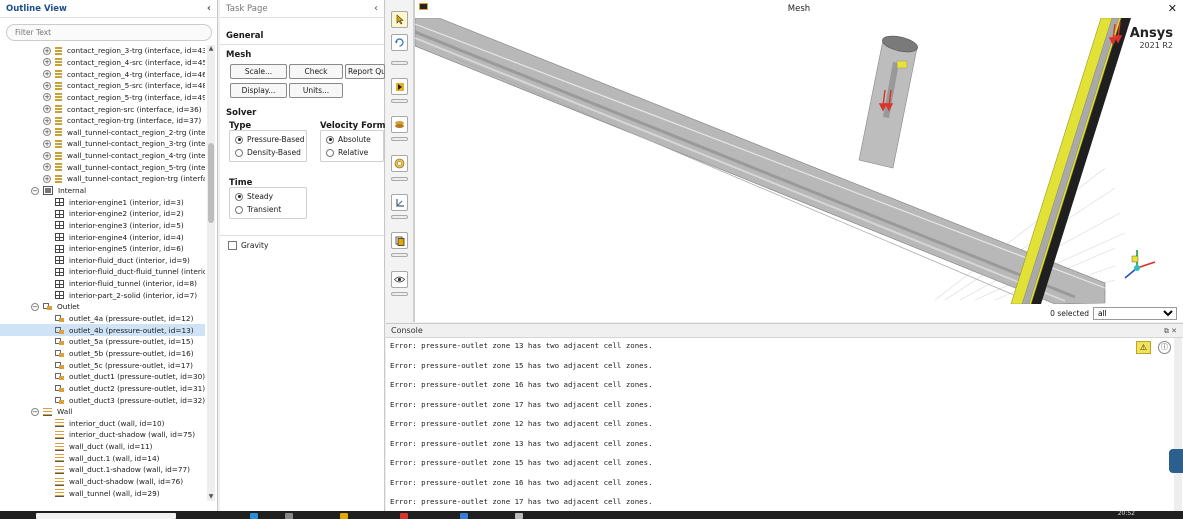 The image size is (1183, 519). Describe the element at coordinates (347, 152) in the screenshot. I see `relative-radio: Relative` at that location.